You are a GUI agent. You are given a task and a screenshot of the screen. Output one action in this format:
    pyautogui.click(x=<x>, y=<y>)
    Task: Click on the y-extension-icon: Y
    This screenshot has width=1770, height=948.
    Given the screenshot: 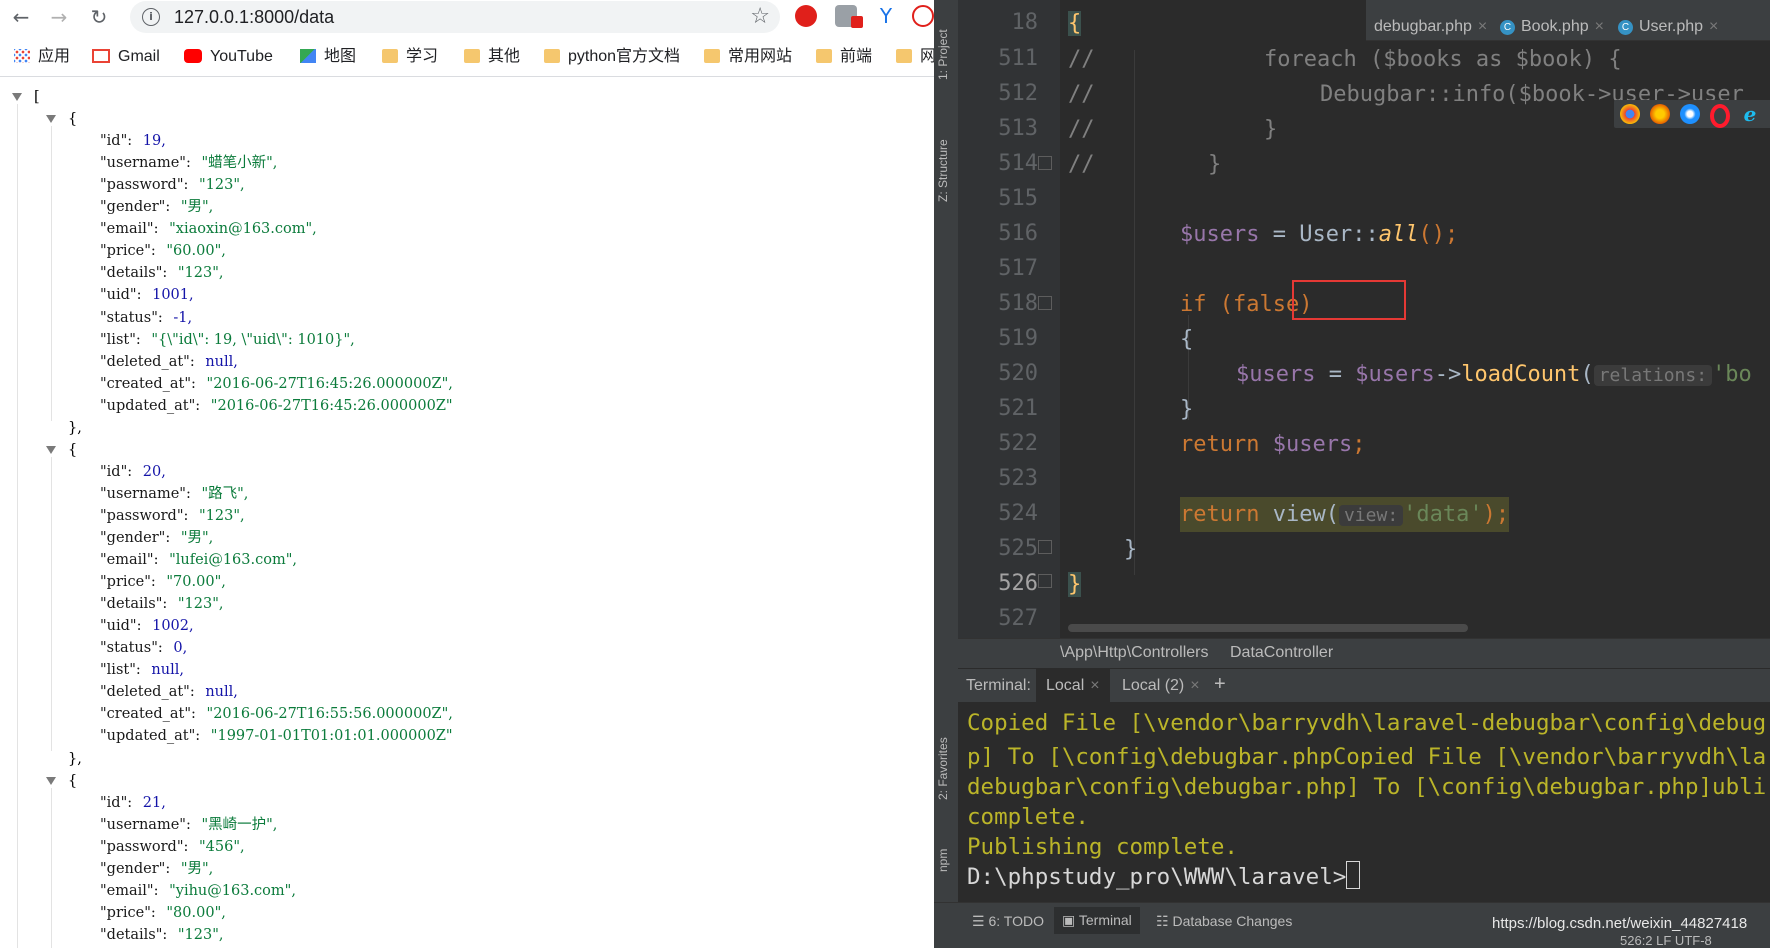 What is the action you would take?
    pyautogui.click(x=886, y=16)
    